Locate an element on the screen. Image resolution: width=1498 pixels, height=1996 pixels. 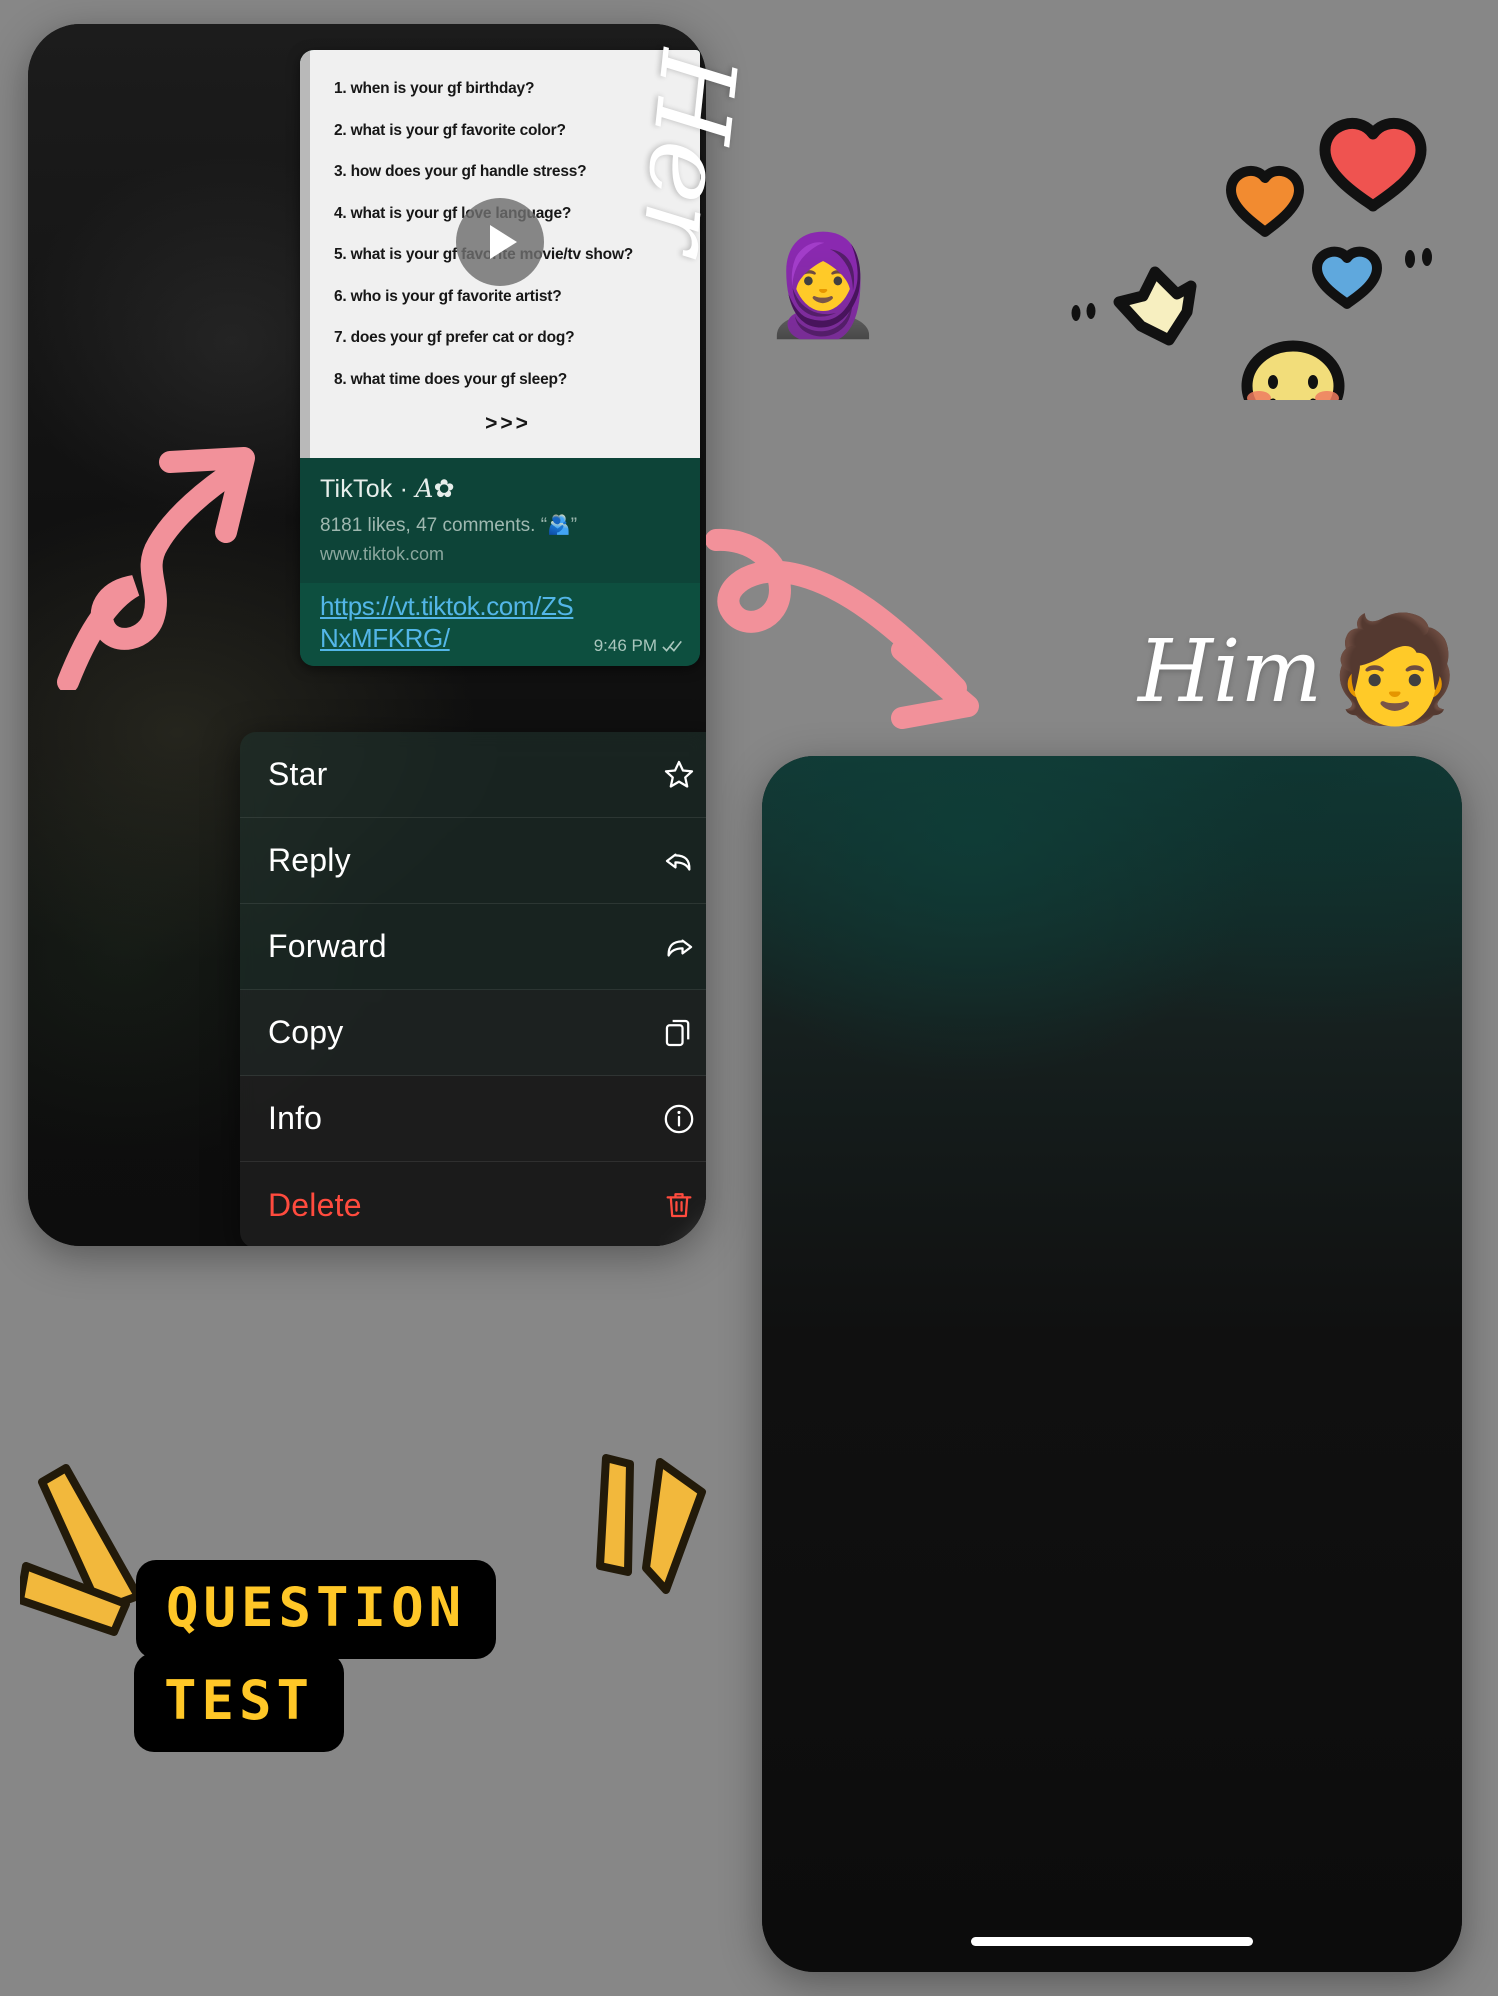
question-test-badge: QUESTION TEST is located at coordinates (315, 1656).